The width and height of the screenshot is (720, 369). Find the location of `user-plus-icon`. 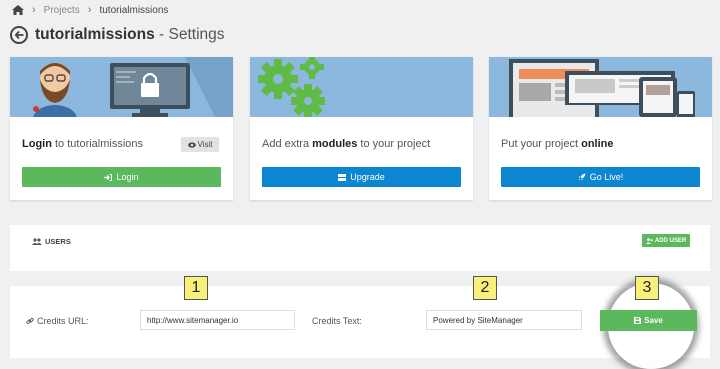

user-plus-icon is located at coordinates (649, 240).